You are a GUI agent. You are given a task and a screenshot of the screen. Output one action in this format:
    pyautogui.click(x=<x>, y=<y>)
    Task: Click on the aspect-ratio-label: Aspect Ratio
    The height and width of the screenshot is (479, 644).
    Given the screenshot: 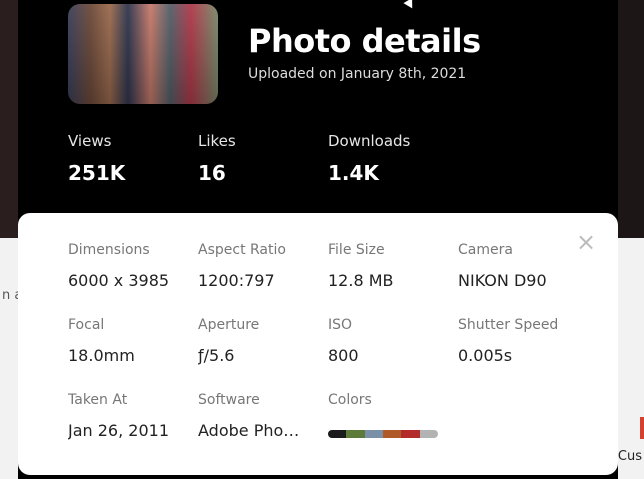 What is the action you would take?
    pyautogui.click(x=242, y=250)
    